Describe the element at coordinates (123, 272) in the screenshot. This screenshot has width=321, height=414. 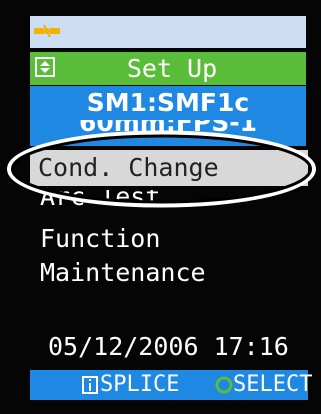
I see `menu-item-maintenance: Maintenance` at that location.